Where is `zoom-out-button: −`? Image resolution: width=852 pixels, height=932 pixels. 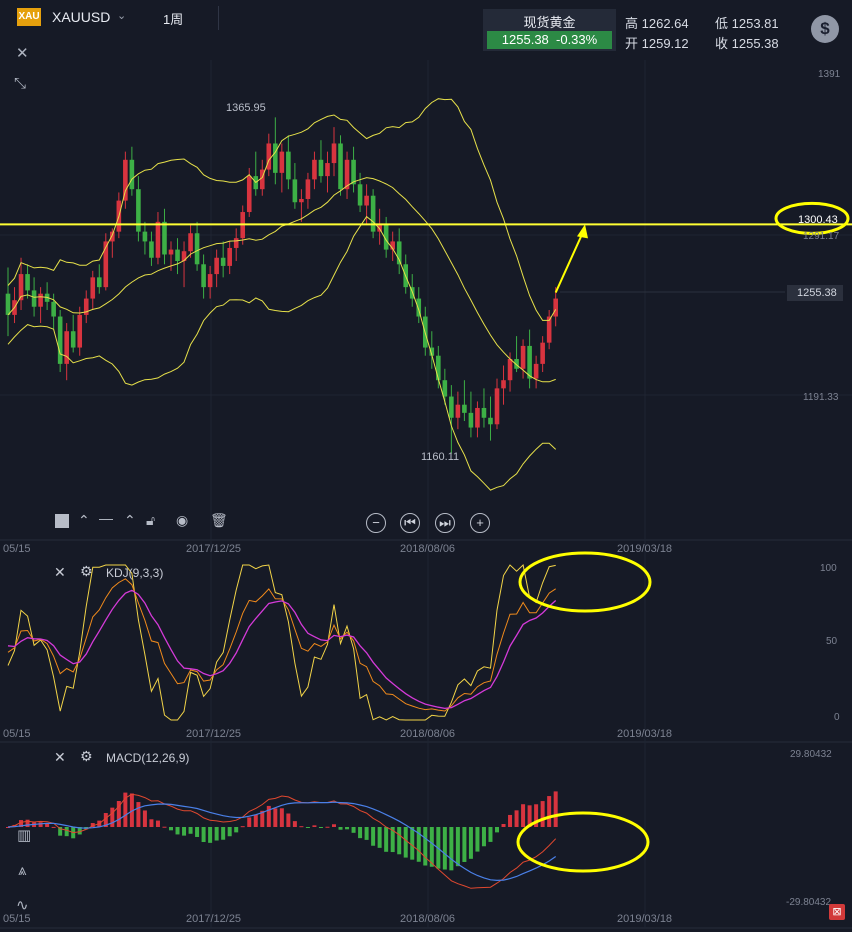
zoom-out-button: − is located at coordinates (376, 523).